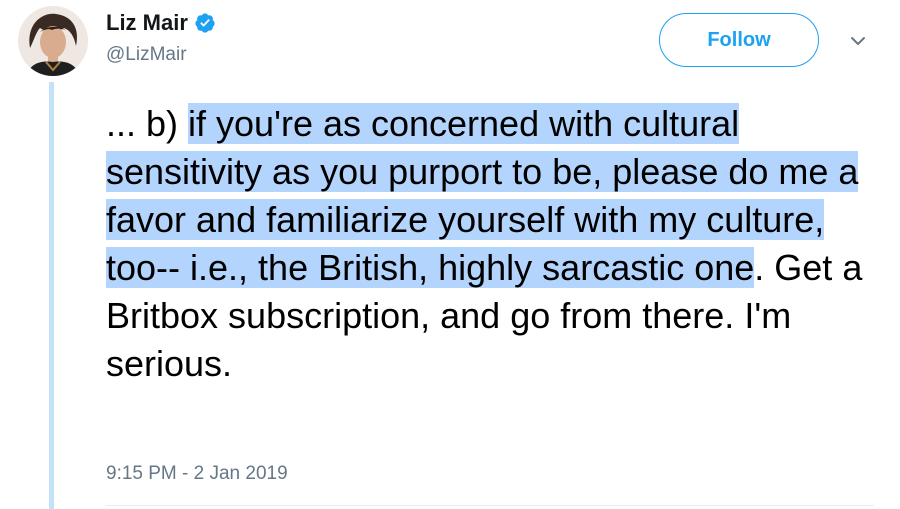  I want to click on avatar, so click(53, 41).